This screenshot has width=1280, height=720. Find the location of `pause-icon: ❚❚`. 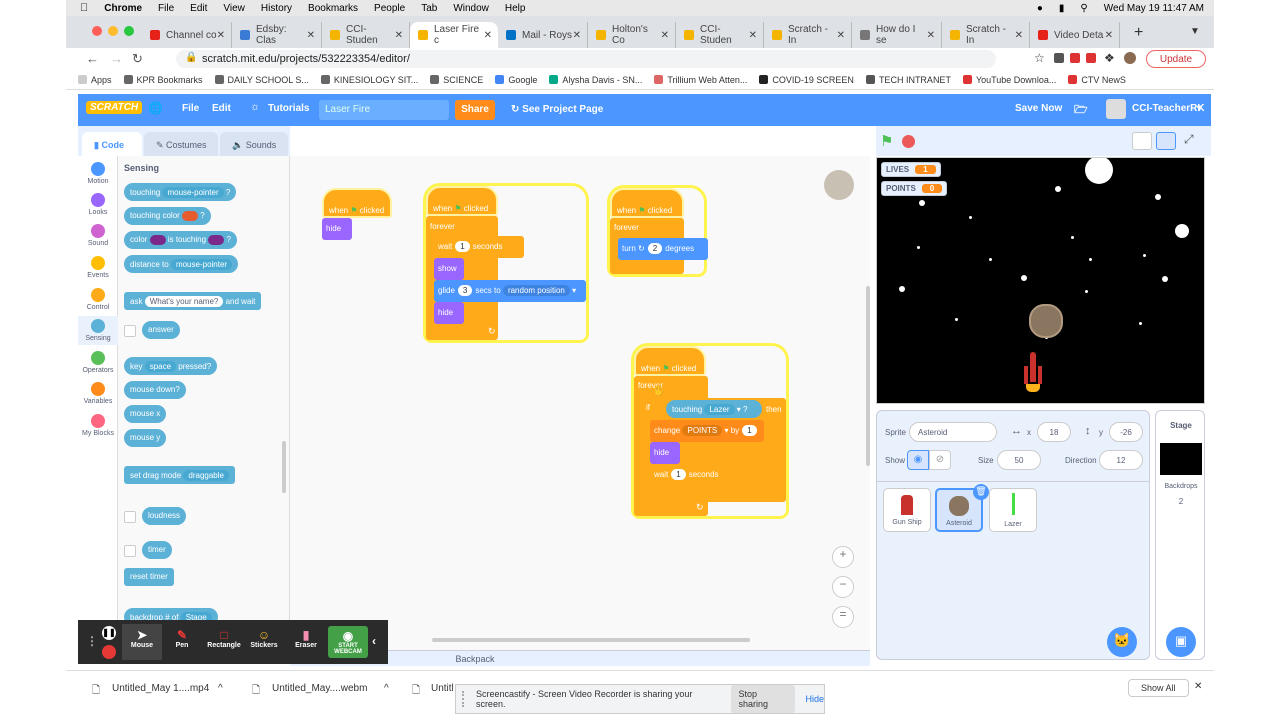

pause-icon: ❚❚ is located at coordinates (109, 633).